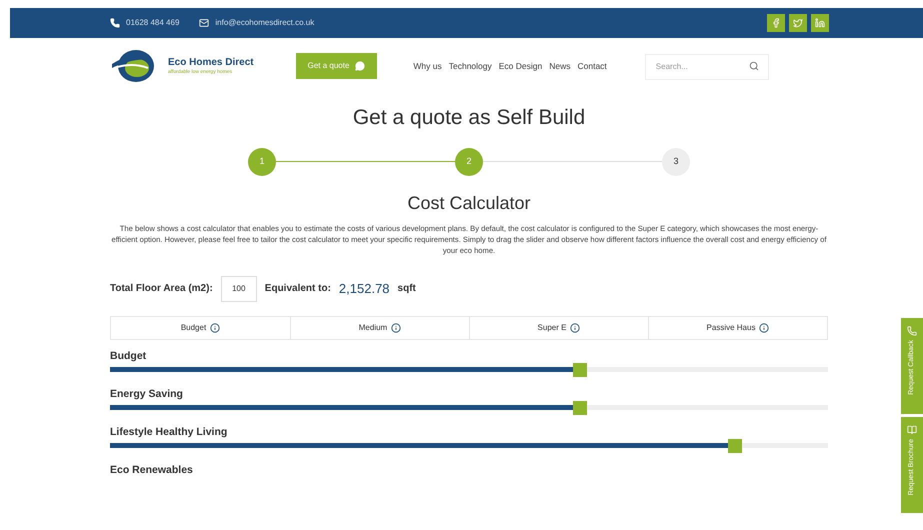  I want to click on equivalent-value: 2,152.78, so click(364, 289).